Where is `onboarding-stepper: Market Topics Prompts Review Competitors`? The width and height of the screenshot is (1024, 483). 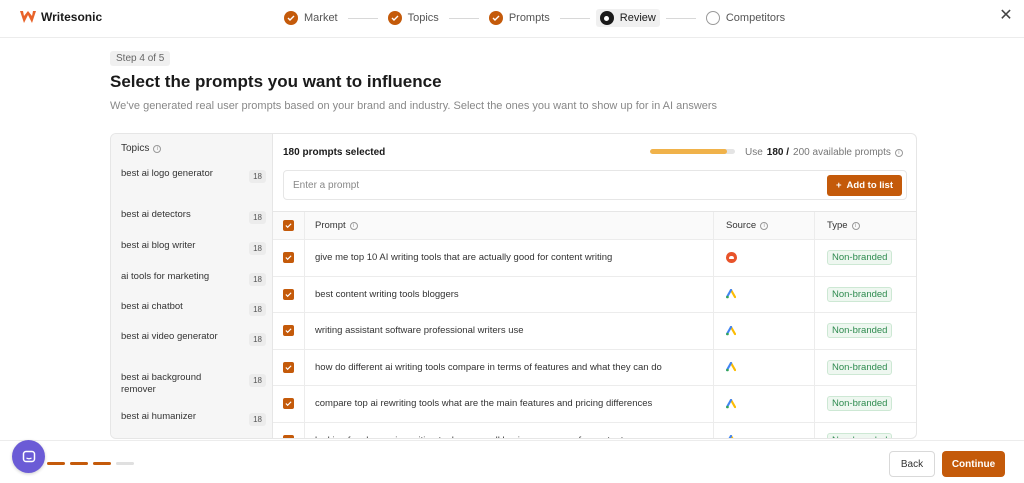
onboarding-stepper: Market Topics Prompts Review Competitors is located at coordinates (534, 18).